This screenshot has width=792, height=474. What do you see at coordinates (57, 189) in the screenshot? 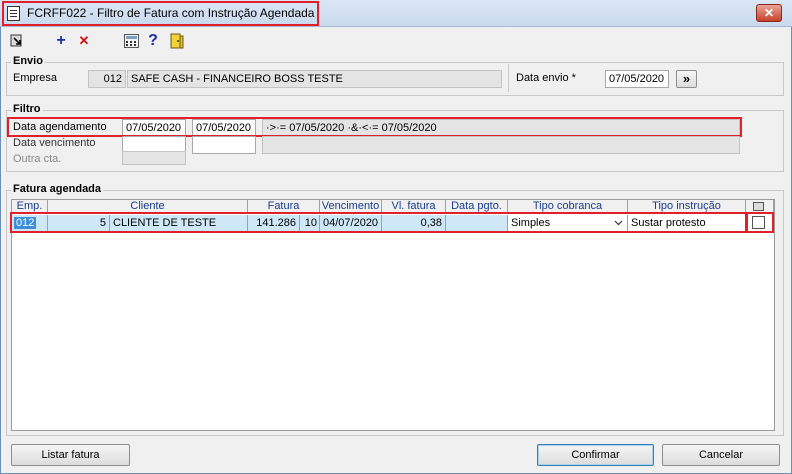
I see `fatura-legend: Fatura agendada` at bounding box center [57, 189].